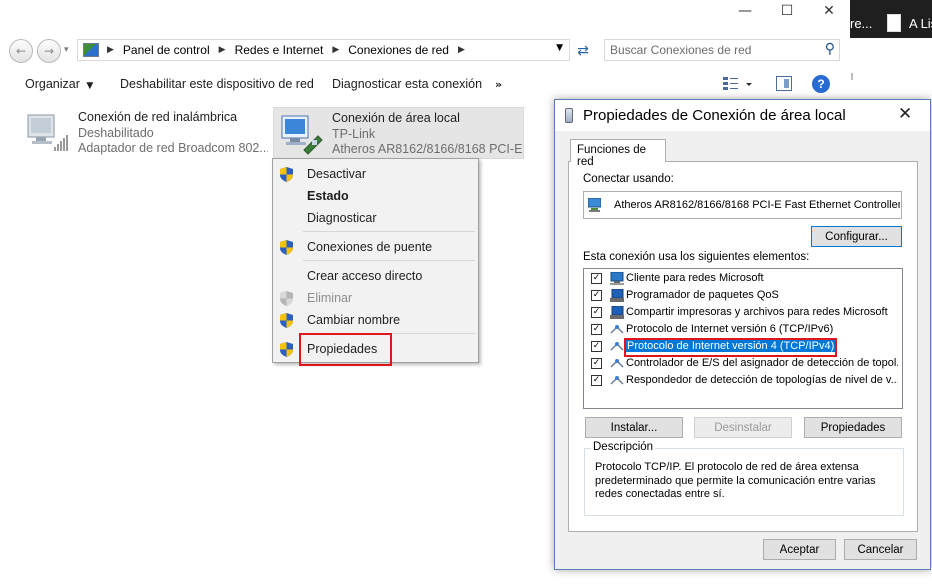  What do you see at coordinates (328, 196) in the screenshot?
I see `menu-item-label: Estado` at bounding box center [328, 196].